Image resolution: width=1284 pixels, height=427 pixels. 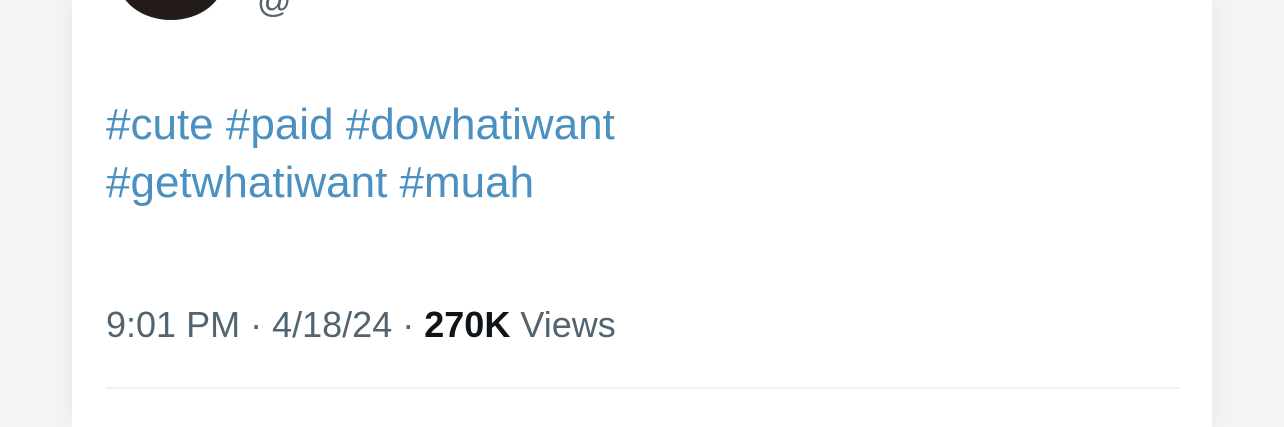 I want to click on views-count: 270K, so click(x=467, y=324).